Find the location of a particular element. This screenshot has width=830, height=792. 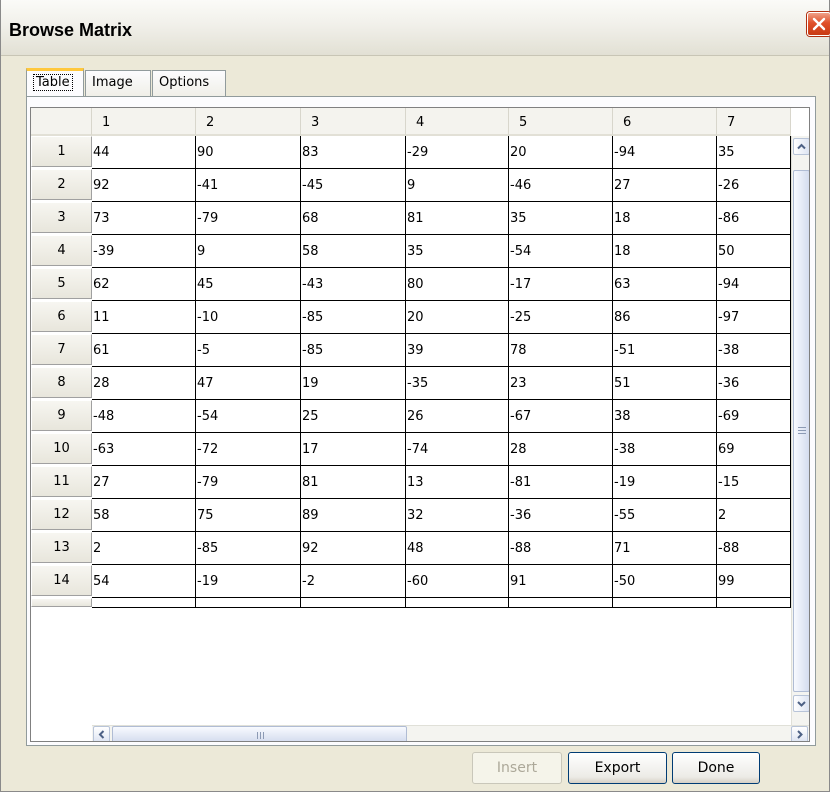

table-cell: -46 is located at coordinates (561, 185).